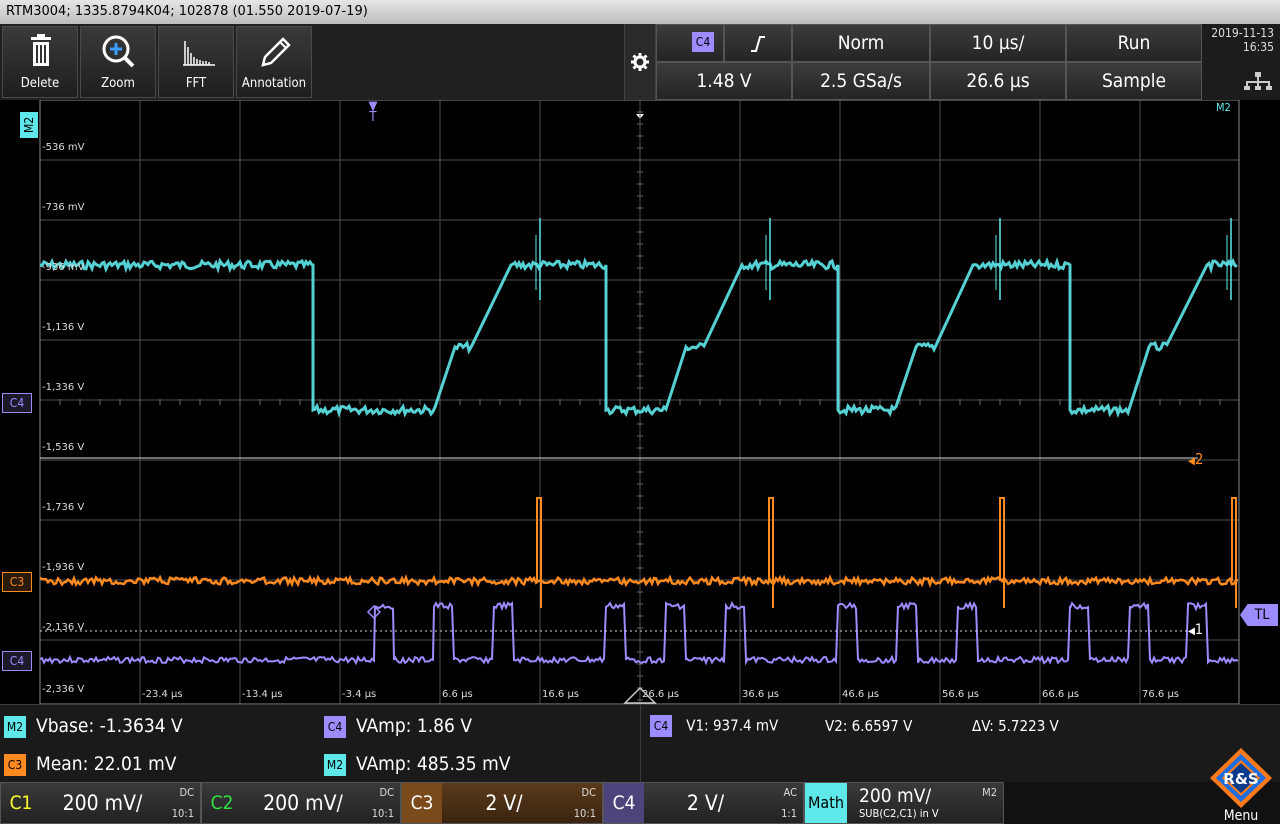 The height and width of the screenshot is (824, 1280). I want to click on measurement-1: M2 Vbase: -1.3634 V, so click(93, 726).